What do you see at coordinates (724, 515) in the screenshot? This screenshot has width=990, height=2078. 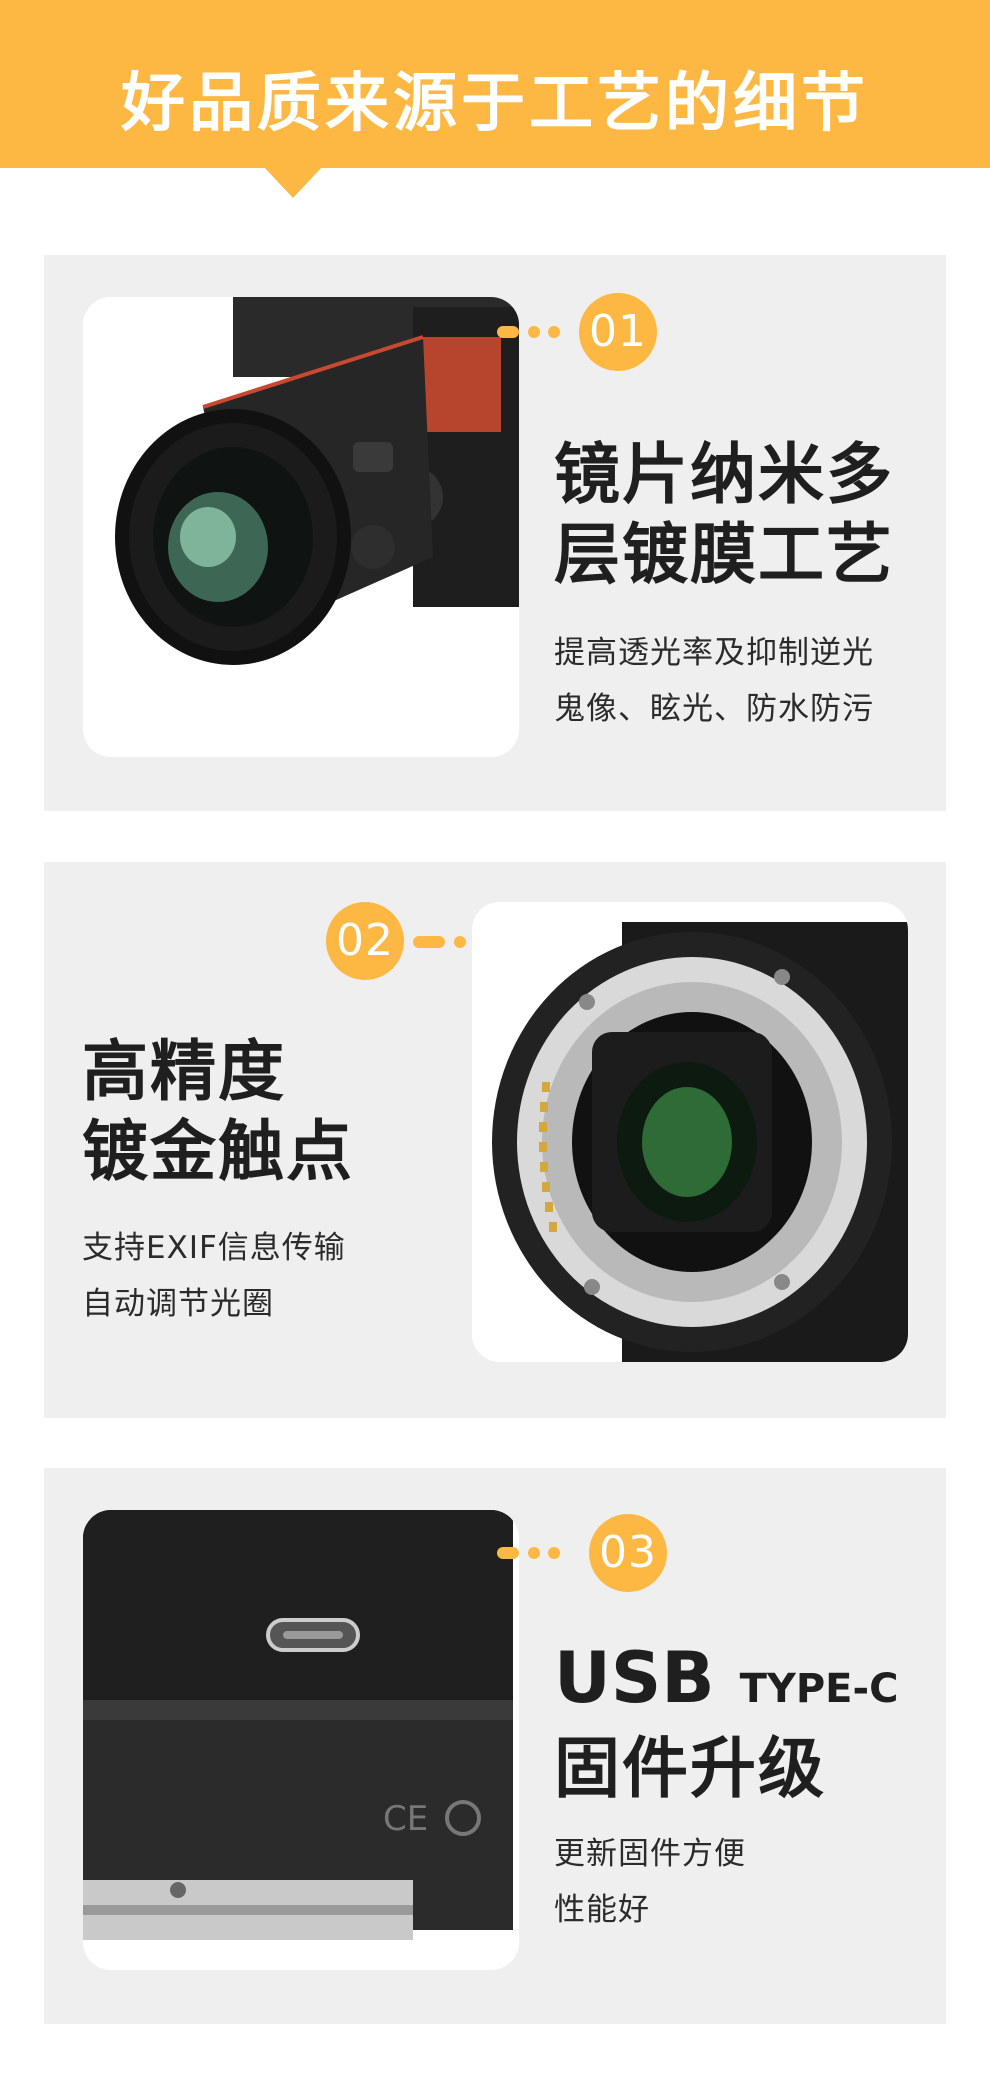 I see `feature-heading: 镜片纳米多 层镀膜工艺` at bounding box center [724, 515].